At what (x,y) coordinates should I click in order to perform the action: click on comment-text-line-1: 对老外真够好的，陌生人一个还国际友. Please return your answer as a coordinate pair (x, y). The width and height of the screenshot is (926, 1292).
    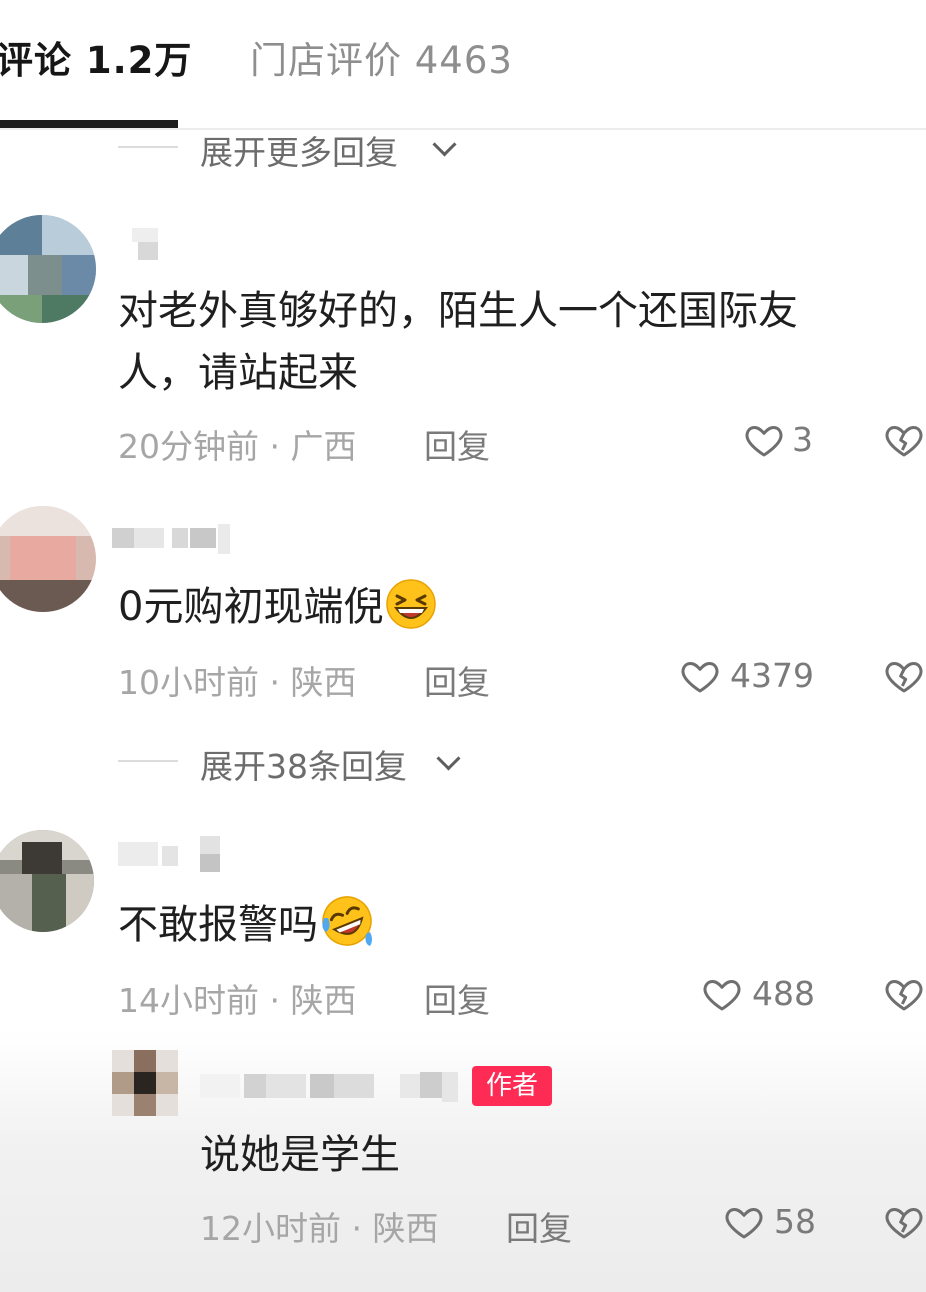
    Looking at the image, I should click on (458, 311).